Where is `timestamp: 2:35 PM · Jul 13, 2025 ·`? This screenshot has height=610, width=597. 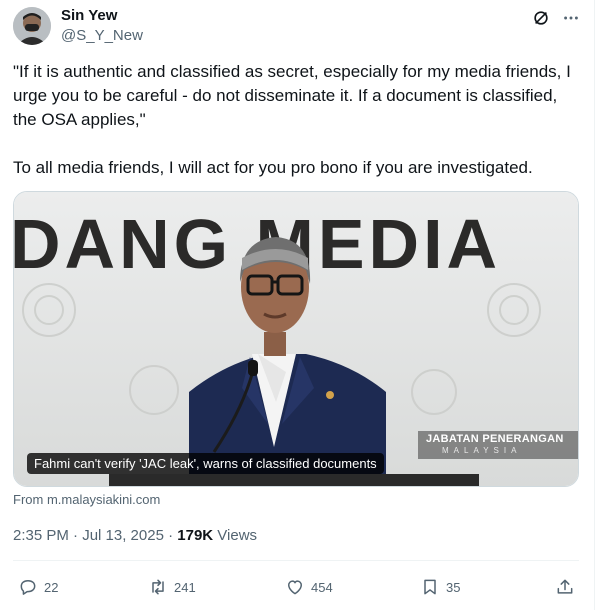
timestamp: 2:35 PM · Jul 13, 2025 · is located at coordinates (93, 535).